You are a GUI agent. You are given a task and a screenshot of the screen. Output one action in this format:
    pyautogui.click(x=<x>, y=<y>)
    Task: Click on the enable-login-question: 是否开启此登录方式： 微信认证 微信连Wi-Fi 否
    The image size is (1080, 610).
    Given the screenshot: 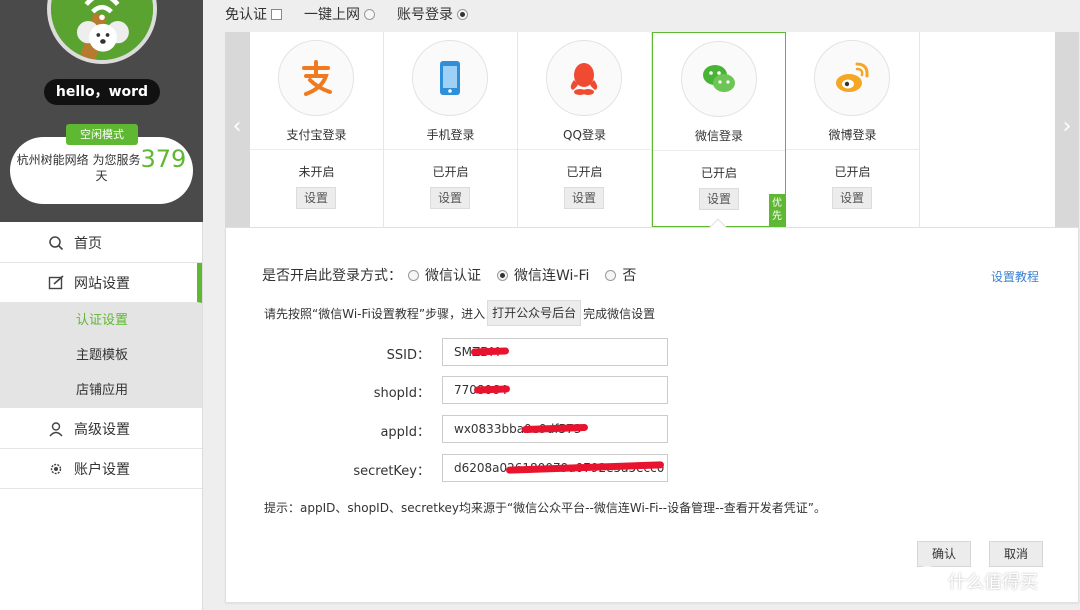 What is the action you would take?
    pyautogui.click(x=449, y=275)
    